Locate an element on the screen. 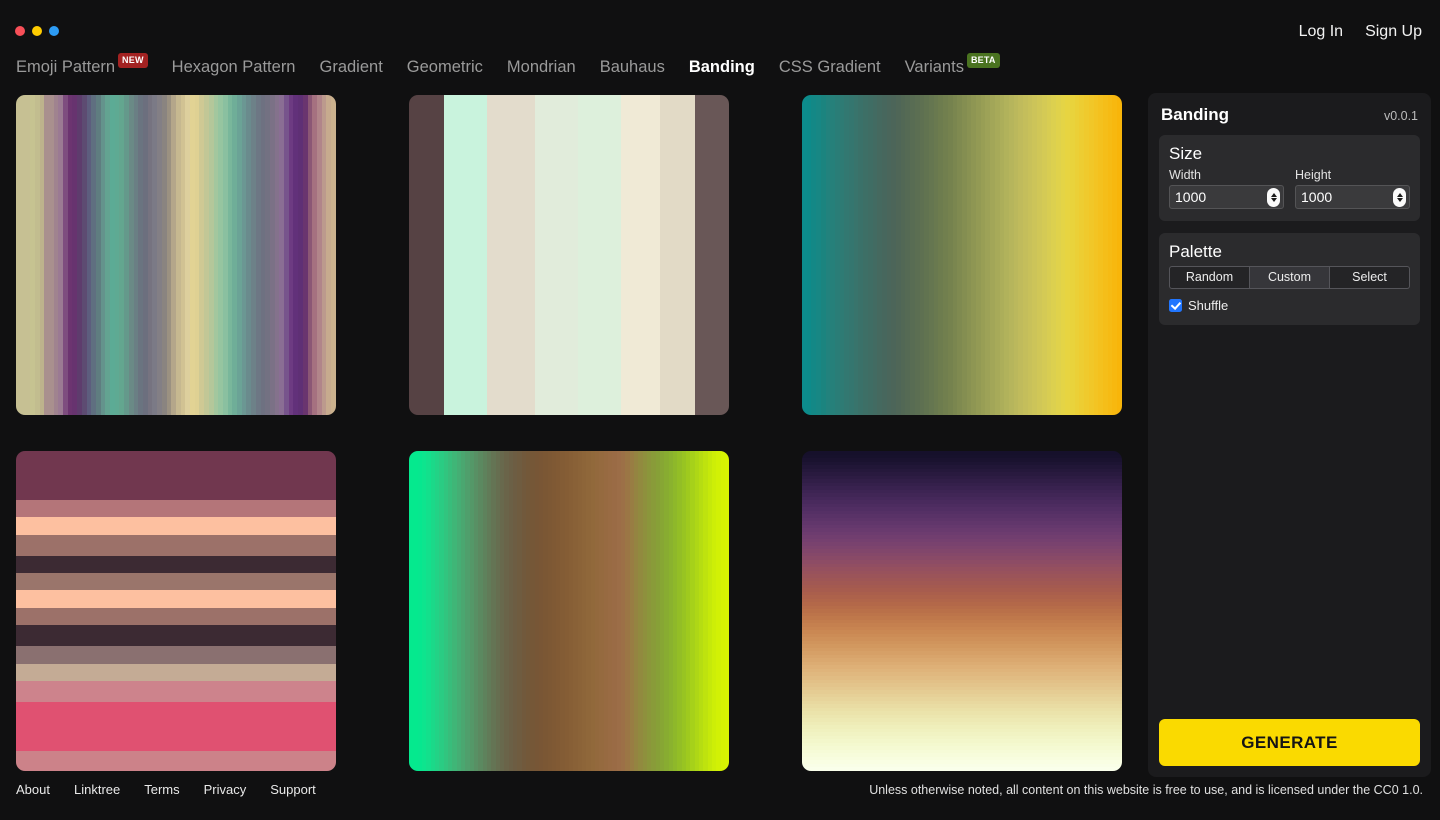 This screenshot has height=820, width=1440. sidebar-version: v0.0.1 is located at coordinates (1400, 116).